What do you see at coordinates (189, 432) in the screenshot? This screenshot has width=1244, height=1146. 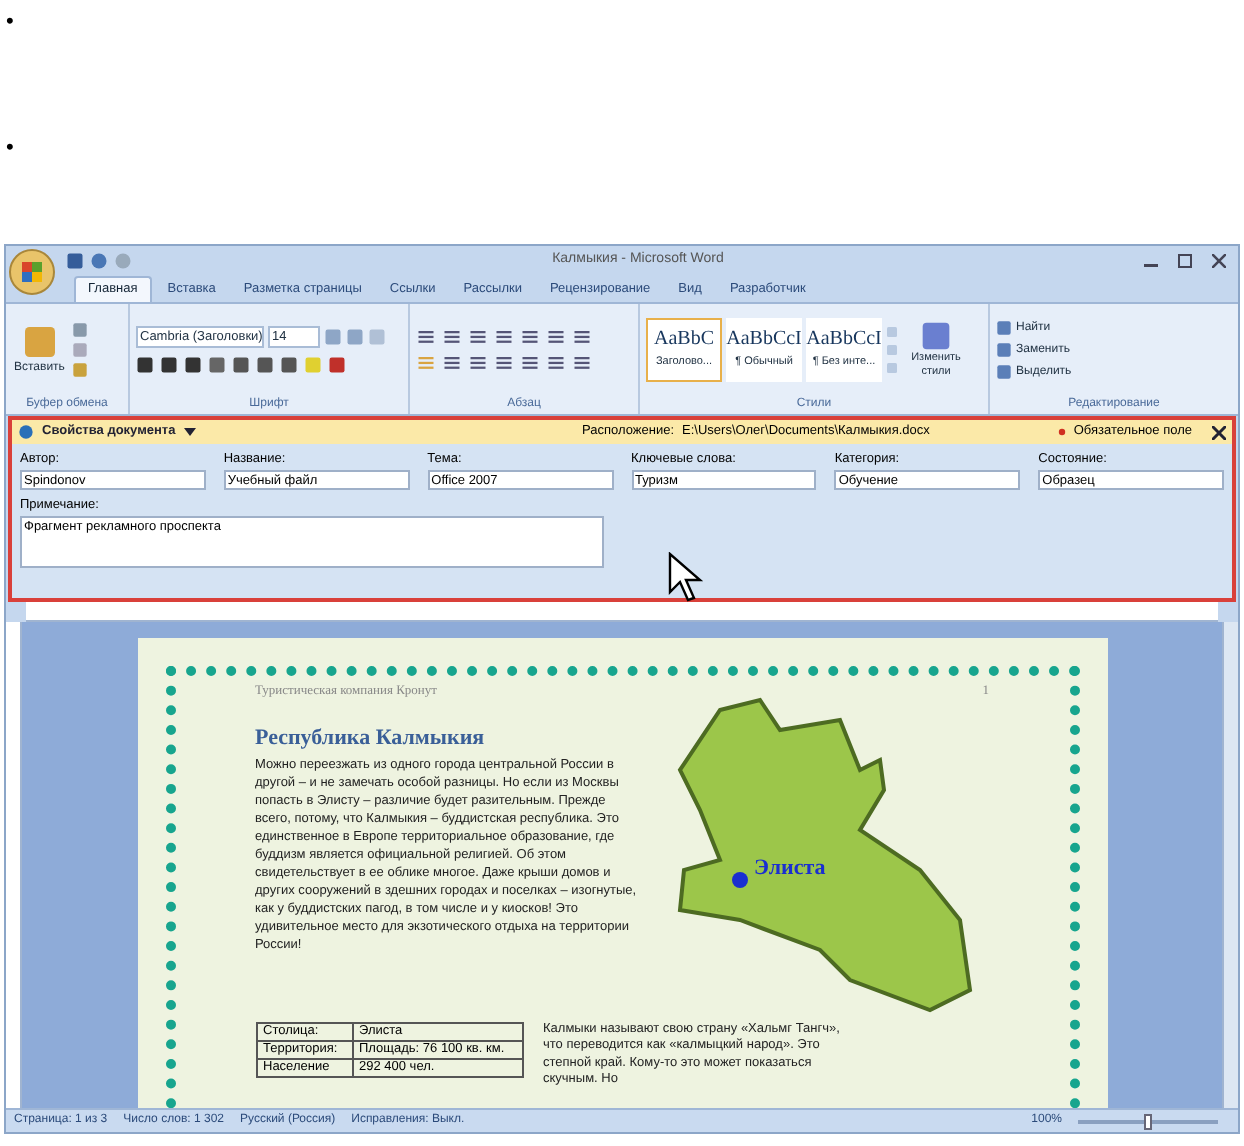 I see `dropdown-caret-icon` at bounding box center [189, 432].